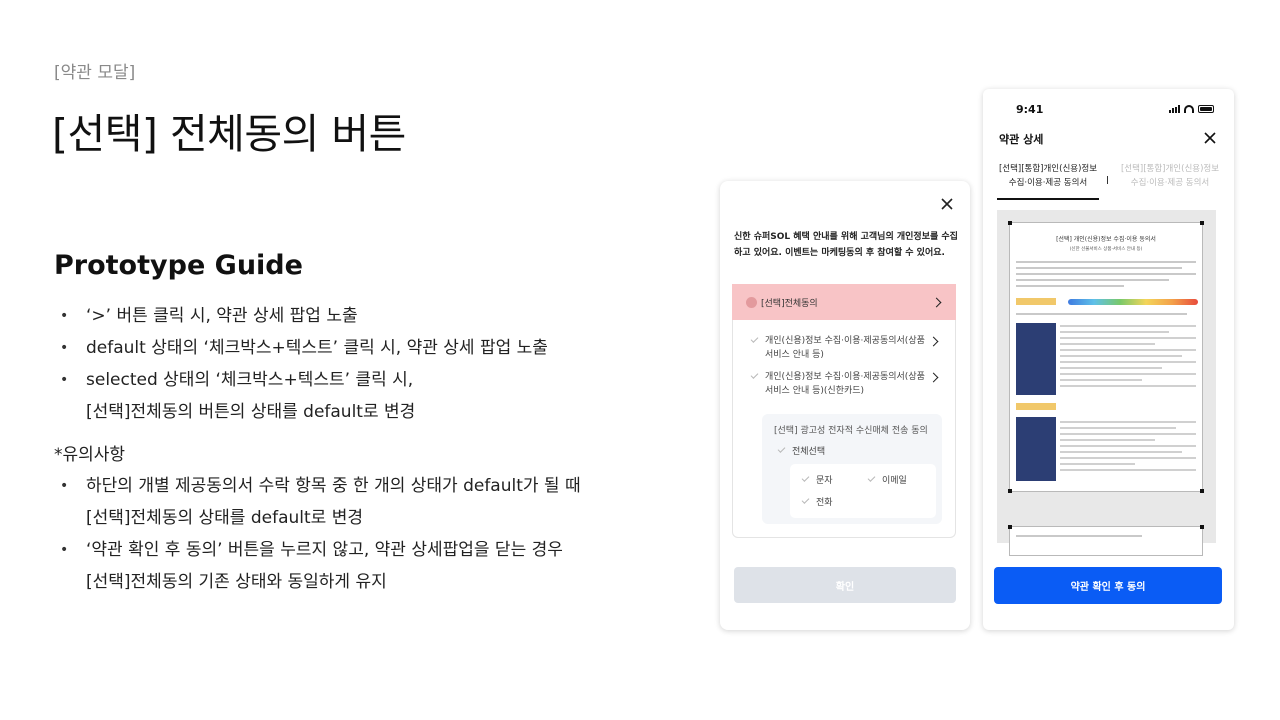 This screenshot has height=720, width=1280. Describe the element at coordinates (1108, 585) in the screenshot. I see `agree-after-review-button: 약관 확인 후 동의` at that location.